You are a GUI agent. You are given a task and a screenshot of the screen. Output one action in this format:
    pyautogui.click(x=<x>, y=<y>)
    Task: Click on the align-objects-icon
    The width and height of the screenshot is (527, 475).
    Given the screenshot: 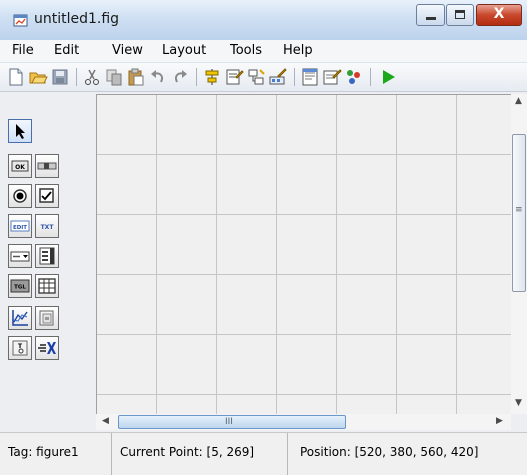 What is the action you would take?
    pyautogui.click(x=212, y=77)
    